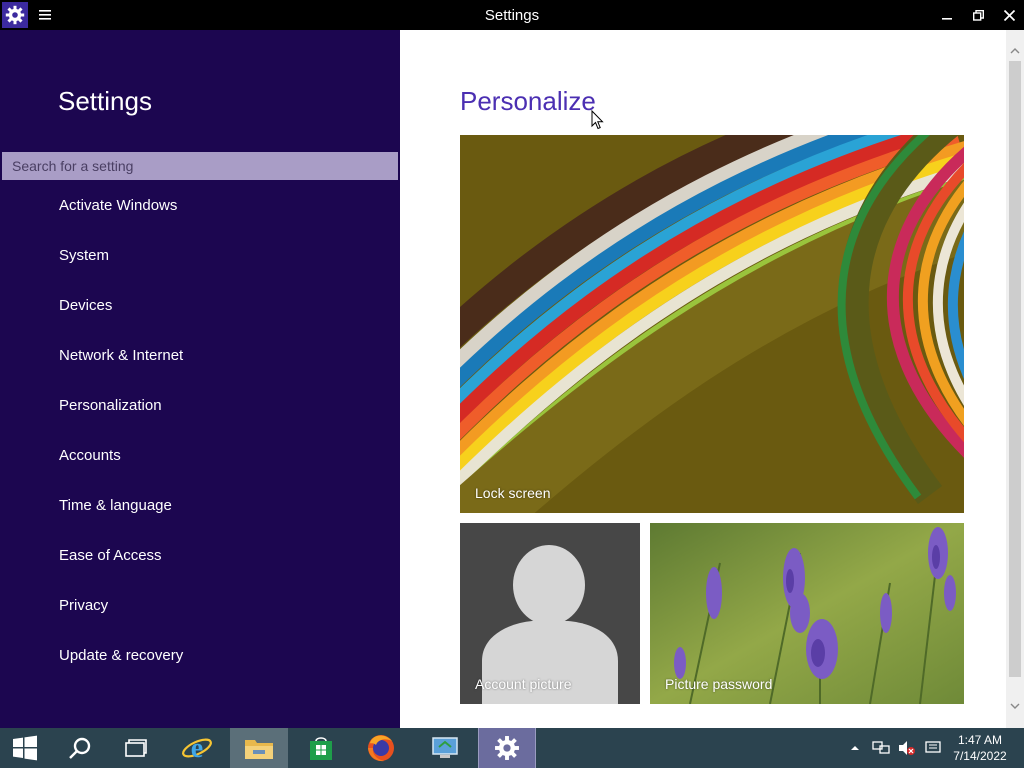 The height and width of the screenshot is (768, 1024). I want to click on nav-privacy: Privacy, so click(83, 606).